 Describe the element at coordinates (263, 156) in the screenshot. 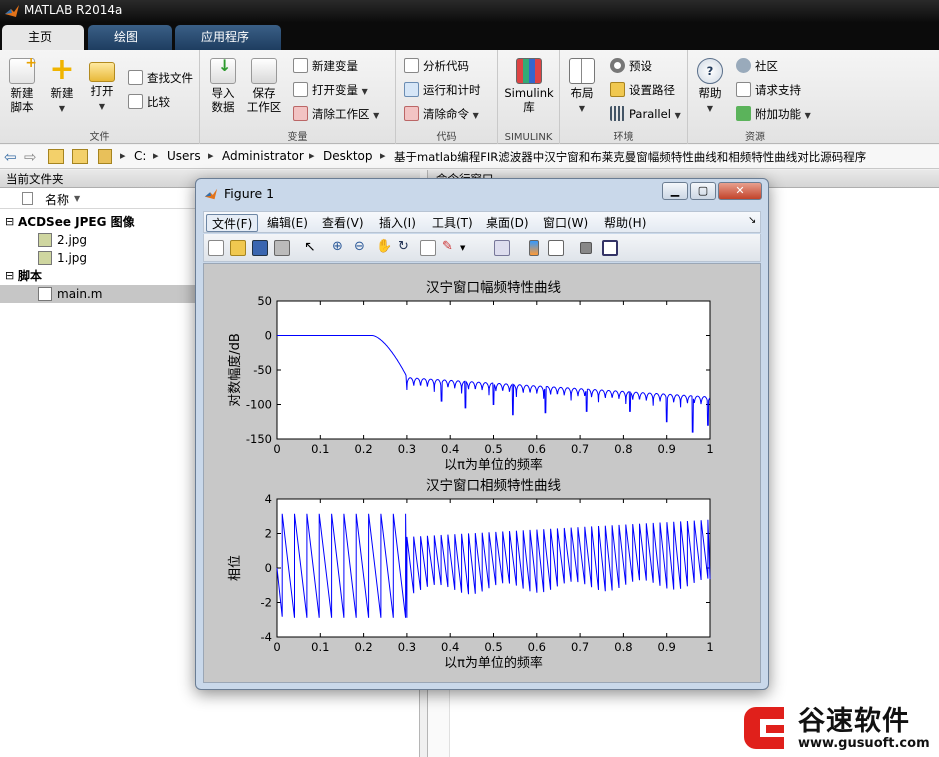

I see `breadcrumb-administrator: Administrator` at that location.